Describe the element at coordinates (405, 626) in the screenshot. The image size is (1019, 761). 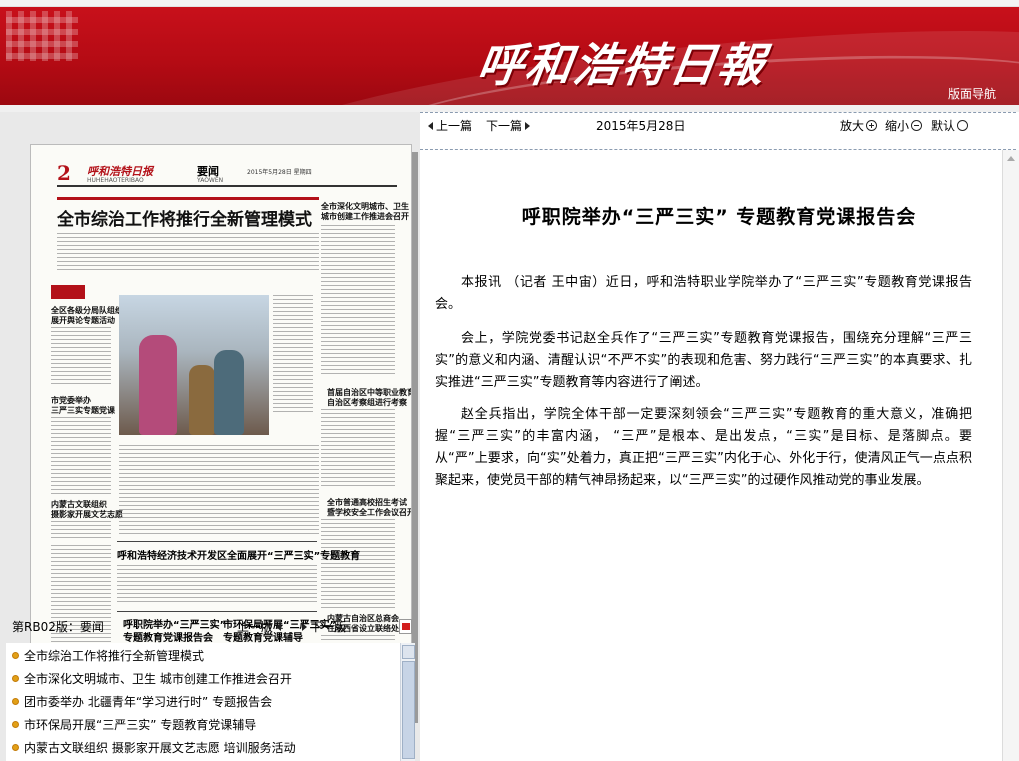
I see `pdf-icon` at that location.